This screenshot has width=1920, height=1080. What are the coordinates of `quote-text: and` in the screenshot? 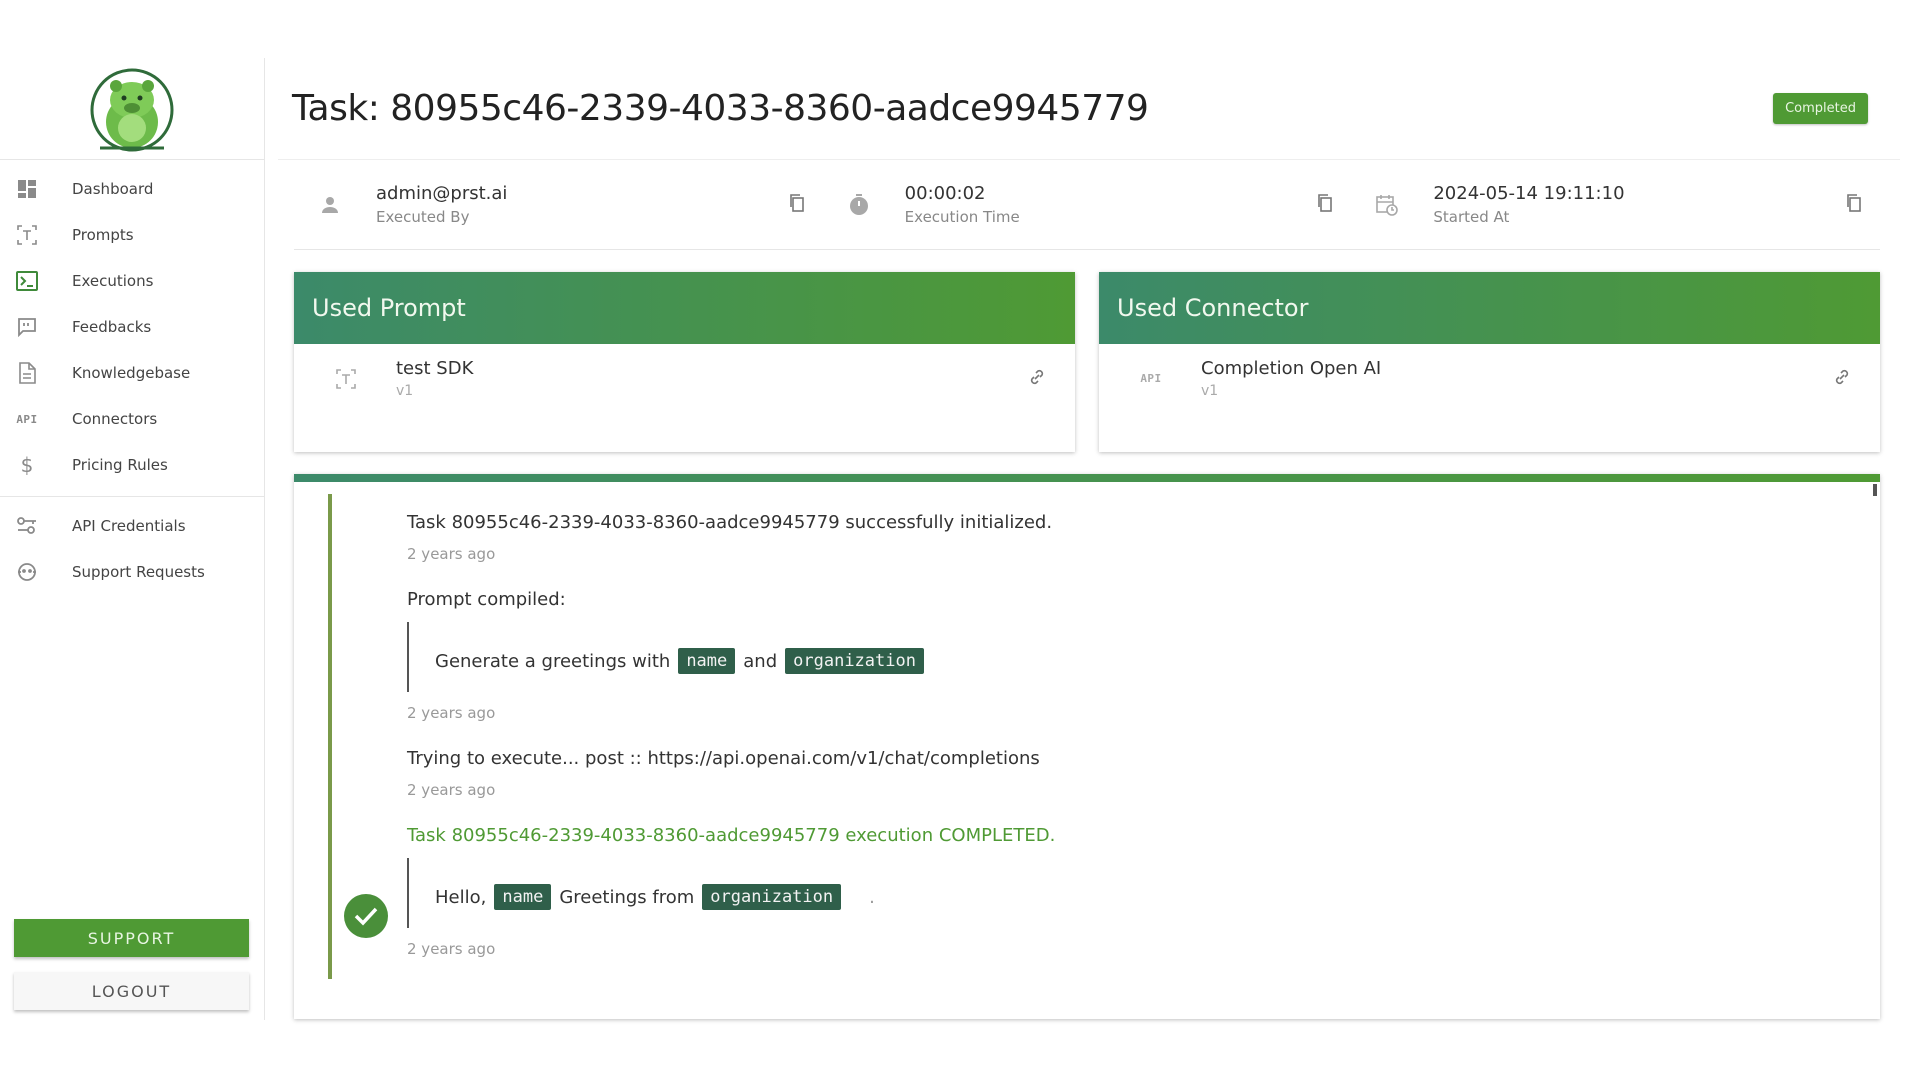 It's located at (760, 661).